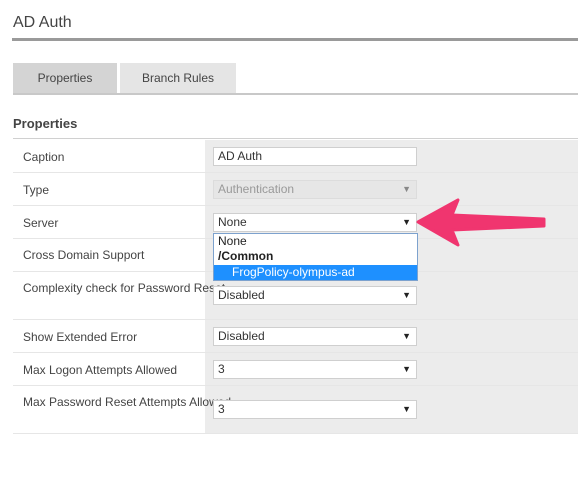 Image resolution: width=578 pixels, height=480 pixels. I want to click on page-header: AD Auth, so click(289, 21).